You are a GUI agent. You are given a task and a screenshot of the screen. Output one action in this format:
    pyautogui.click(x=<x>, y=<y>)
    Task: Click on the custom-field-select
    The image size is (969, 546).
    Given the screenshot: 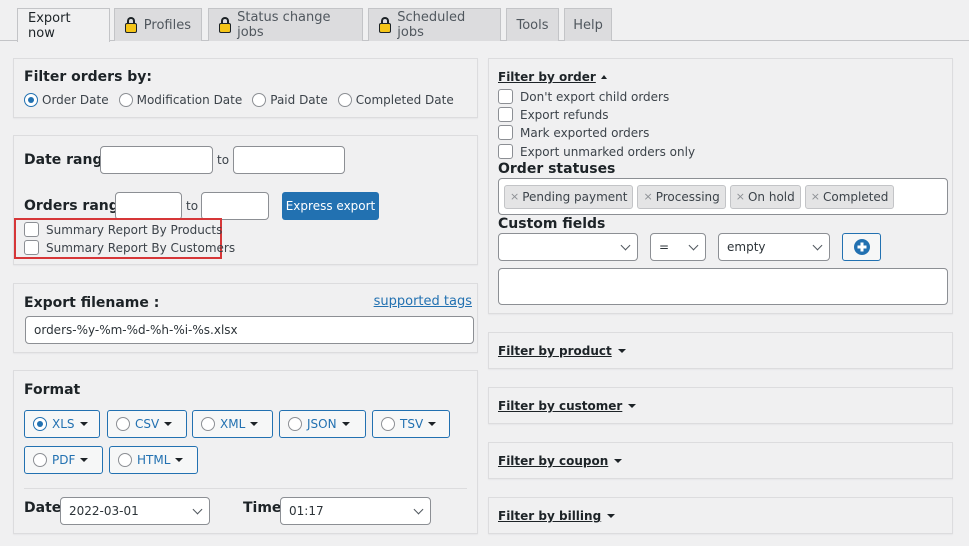 What is the action you would take?
    pyautogui.click(x=568, y=247)
    